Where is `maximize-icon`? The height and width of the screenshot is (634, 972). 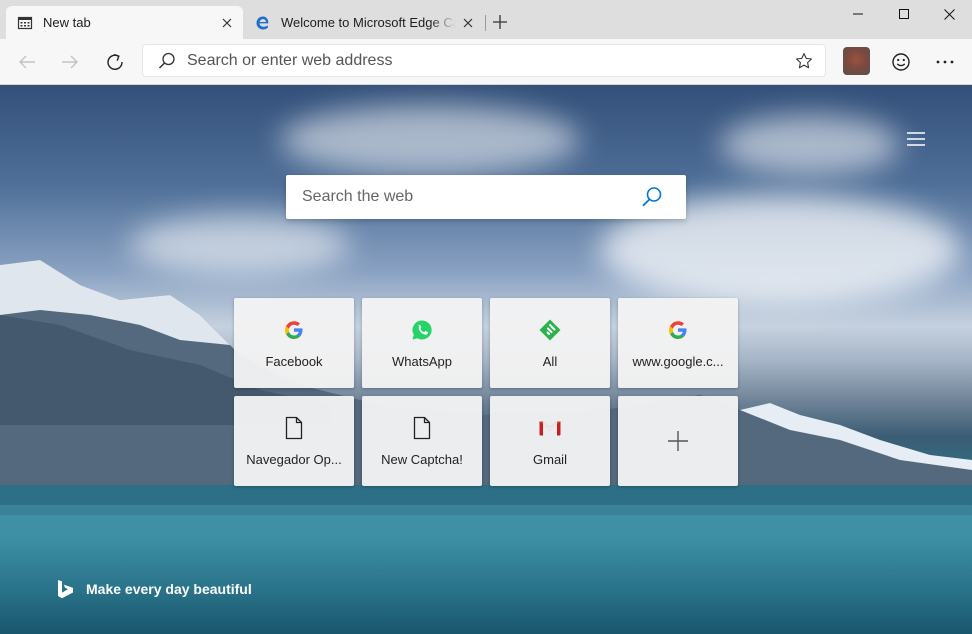
maximize-icon is located at coordinates (904, 14).